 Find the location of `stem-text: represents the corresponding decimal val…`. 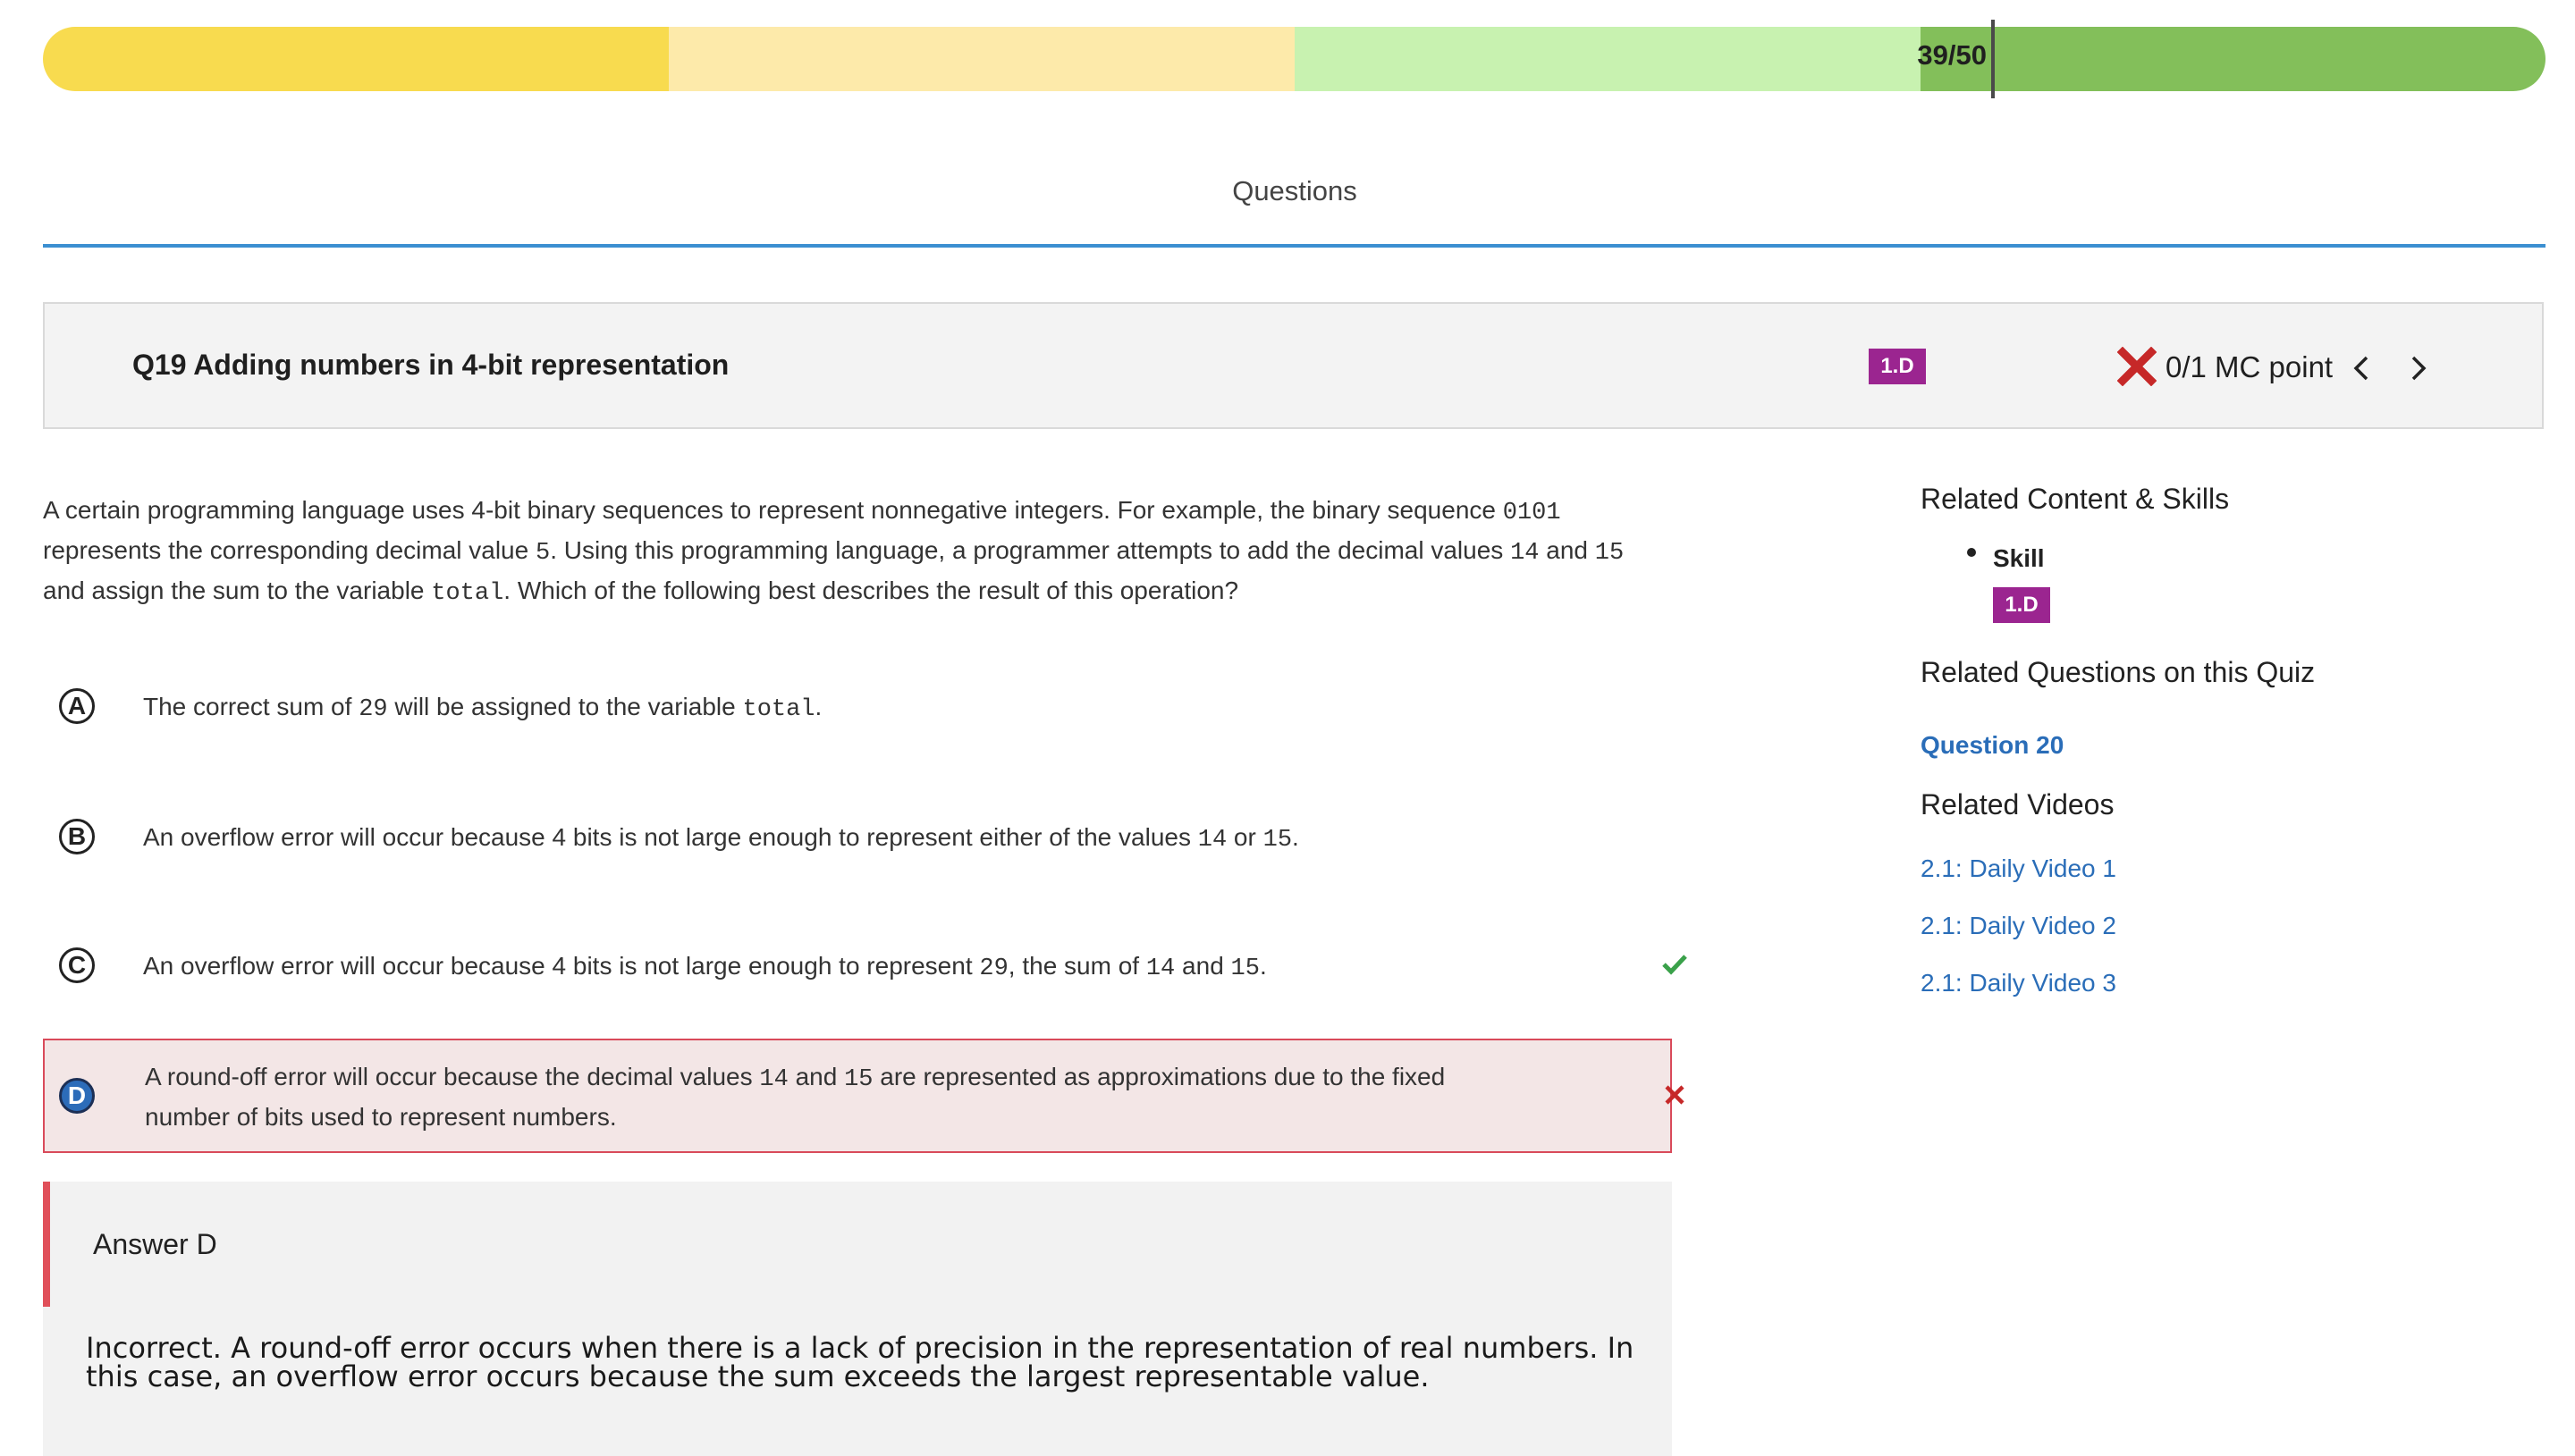

stem-text: represents the corresponding decimal val… is located at coordinates (289, 550).